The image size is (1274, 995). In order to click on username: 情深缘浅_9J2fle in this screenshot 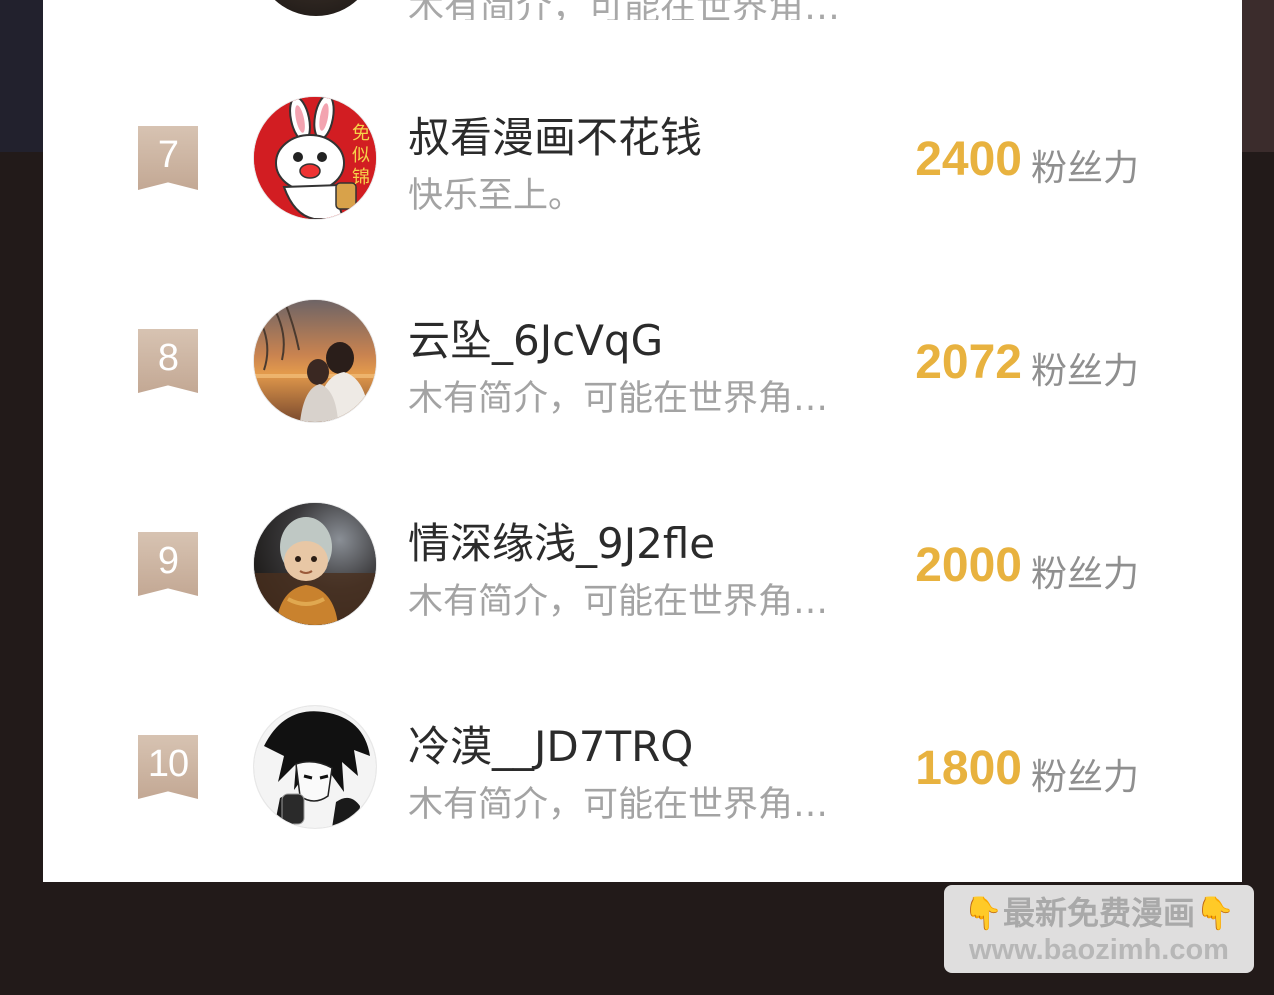, I will do `click(561, 540)`.